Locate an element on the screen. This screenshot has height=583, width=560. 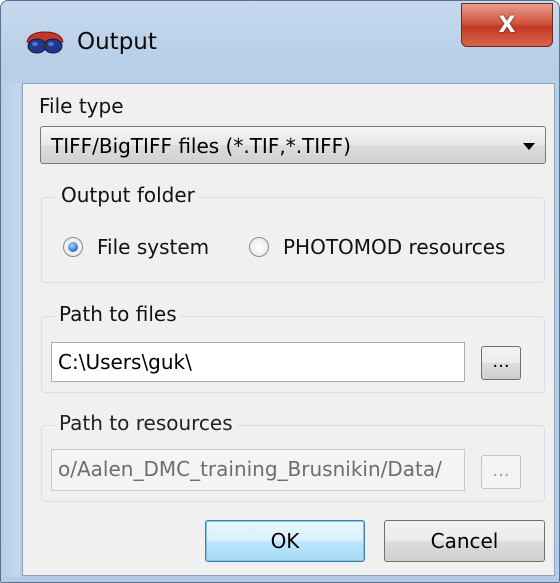
path-to-files-title: Path to files is located at coordinates (118, 314).